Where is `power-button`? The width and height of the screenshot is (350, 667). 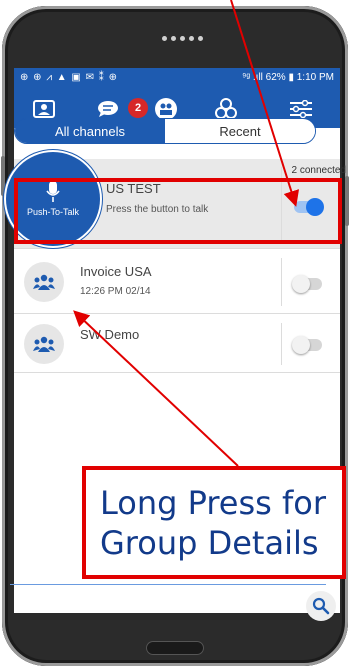 power-button is located at coordinates (347, 201).